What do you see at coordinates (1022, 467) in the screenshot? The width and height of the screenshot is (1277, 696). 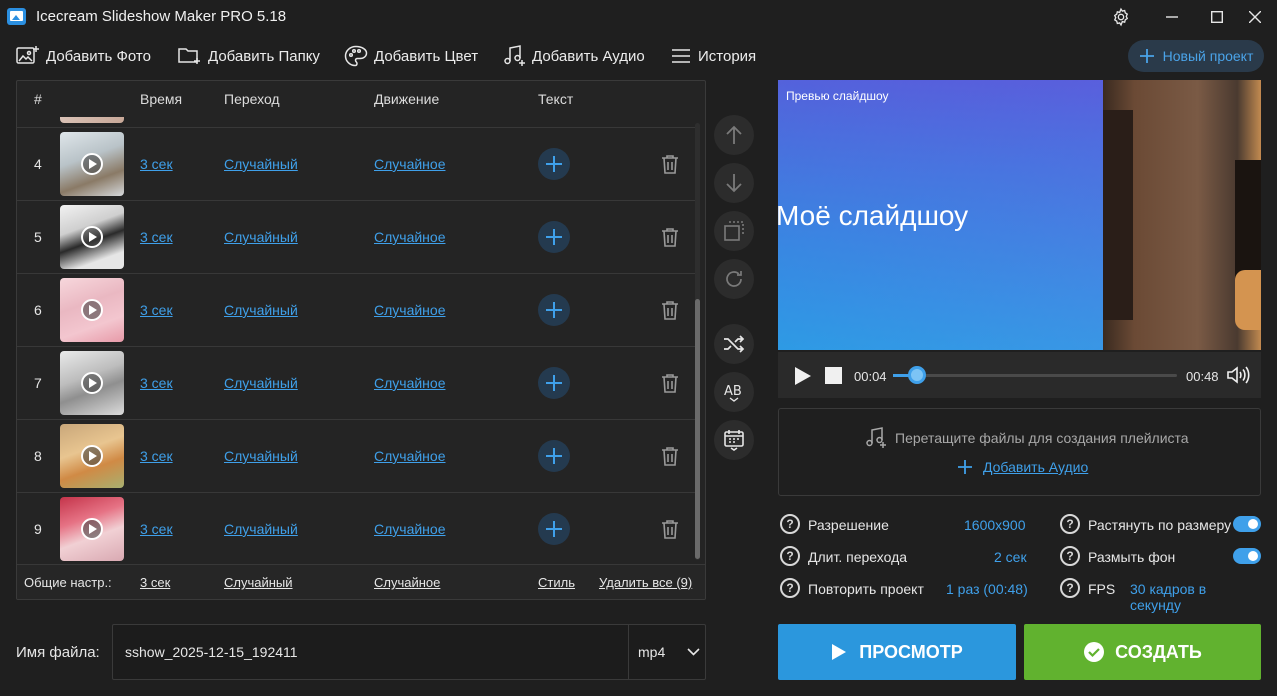 I see `add-audio-link: Добавить Аудио` at bounding box center [1022, 467].